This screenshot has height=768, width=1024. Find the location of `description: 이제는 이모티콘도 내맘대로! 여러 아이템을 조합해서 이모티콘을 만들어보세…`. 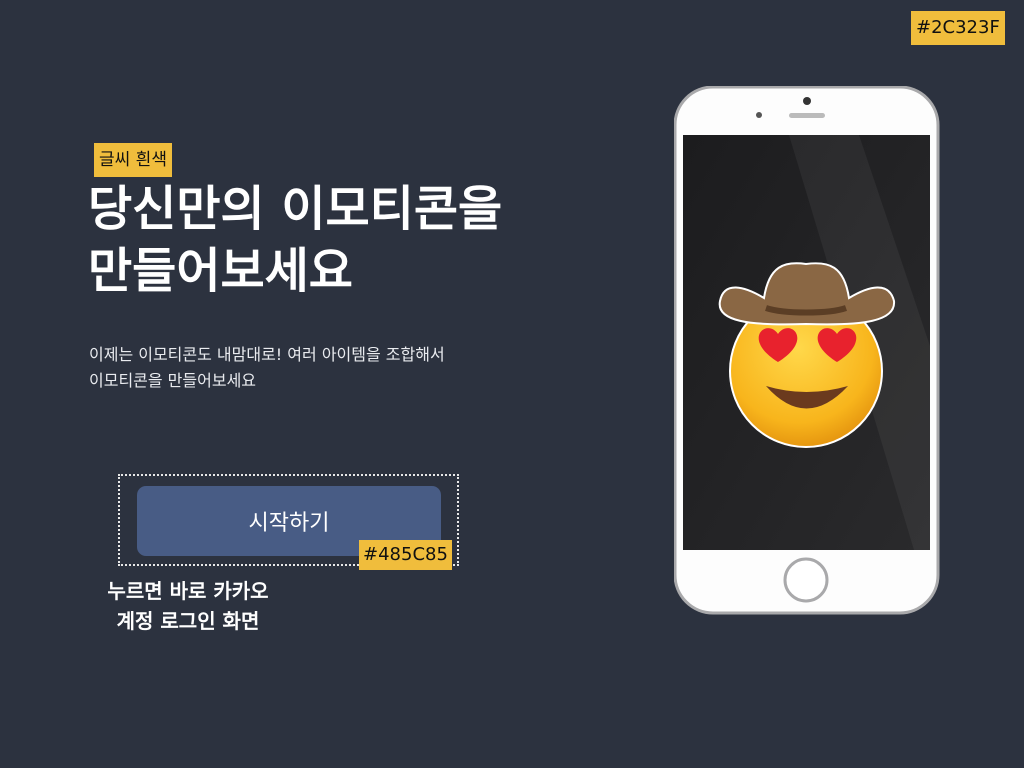

description: 이제는 이모티콘도 내맘대로! 여러 아이템을 조합해서 이모티콘을 만들어보세… is located at coordinates (267, 368).